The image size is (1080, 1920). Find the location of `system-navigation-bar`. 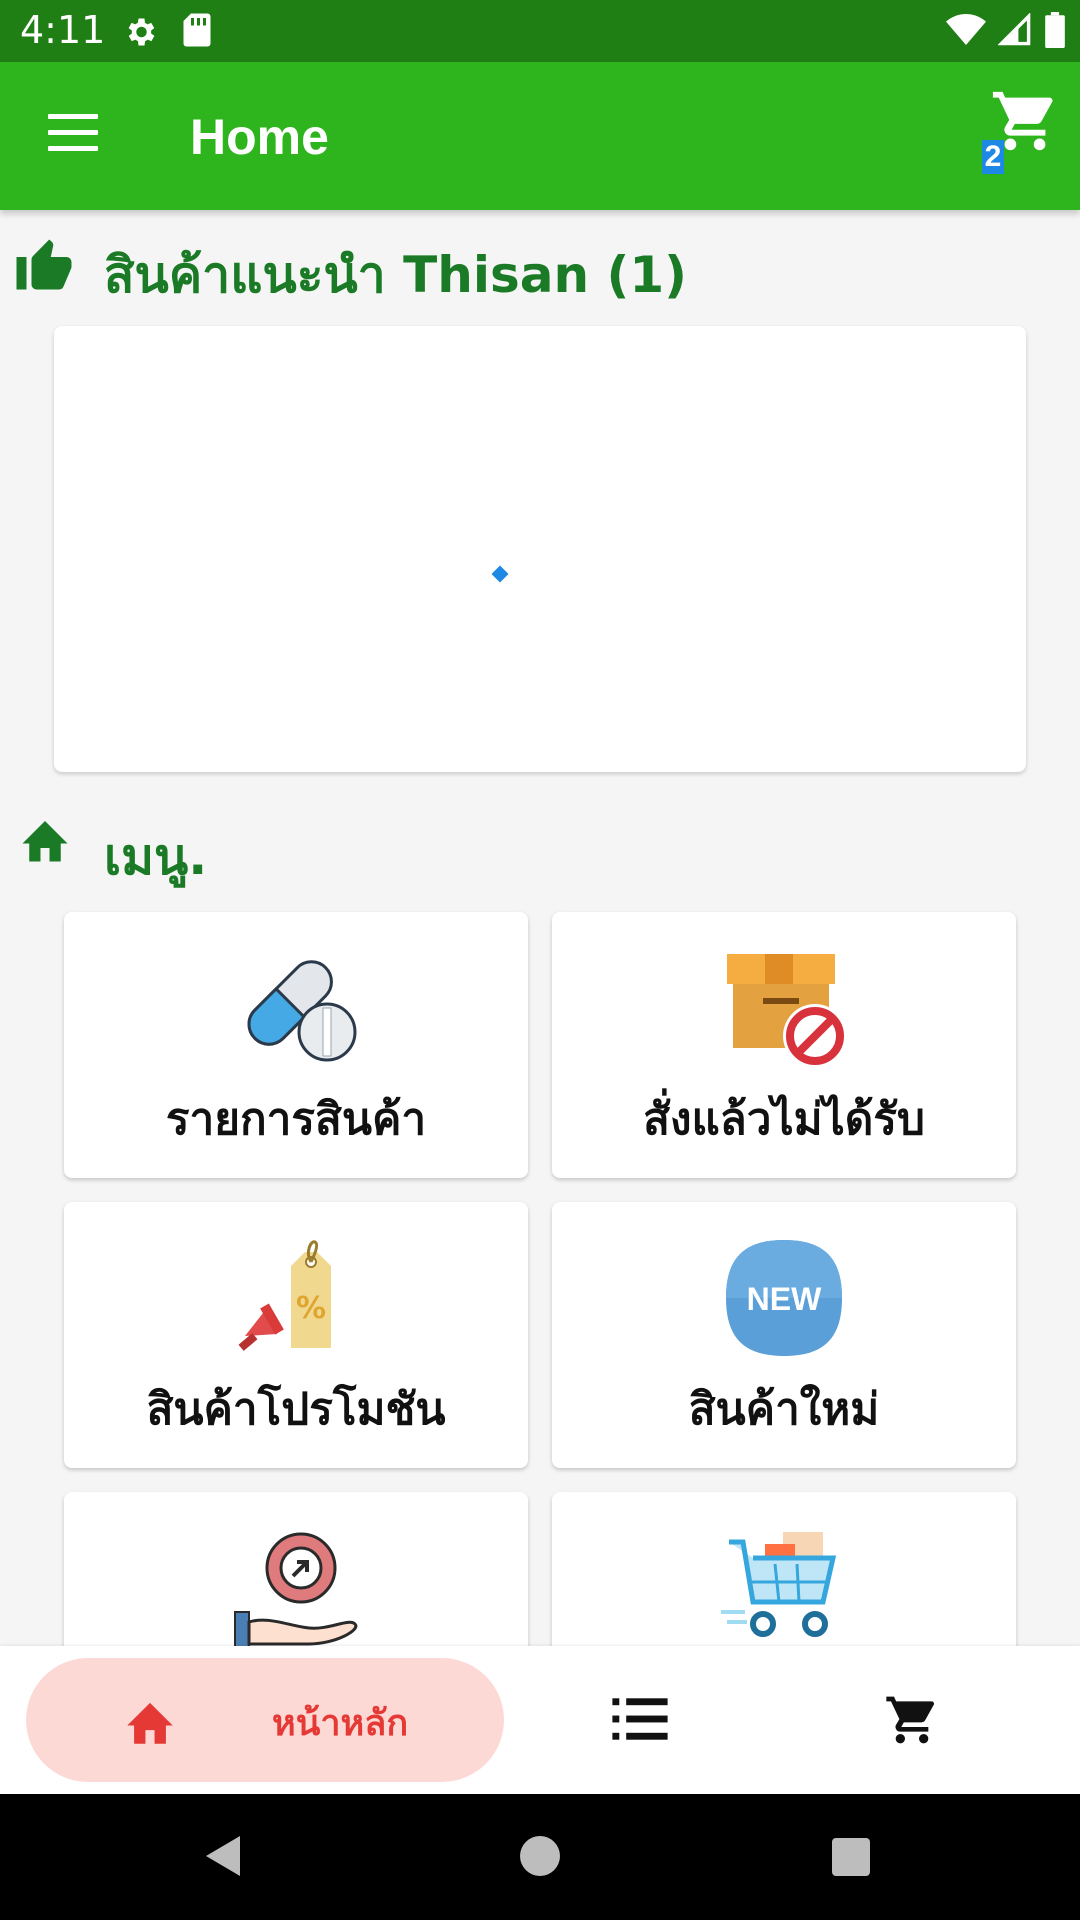

system-navigation-bar is located at coordinates (540, 1857).